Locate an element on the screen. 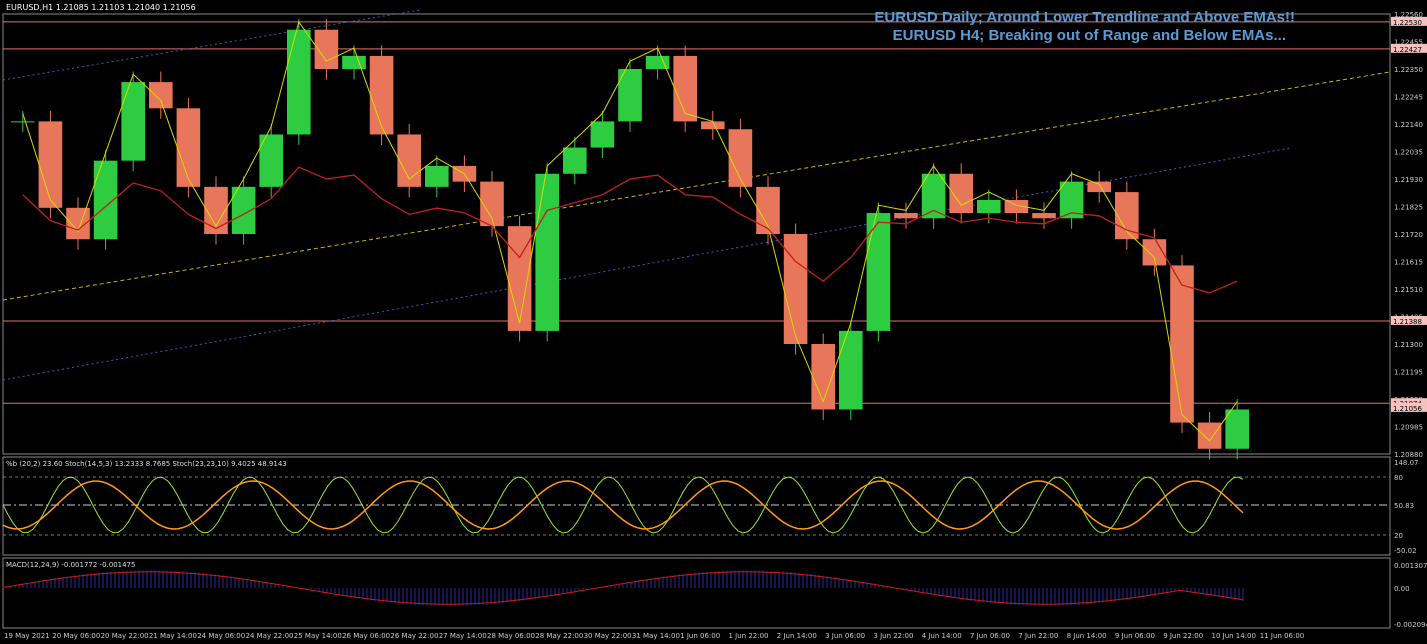 The height and width of the screenshot is (644, 1427). price-tick: 1.20880 is located at coordinates (1408, 455).